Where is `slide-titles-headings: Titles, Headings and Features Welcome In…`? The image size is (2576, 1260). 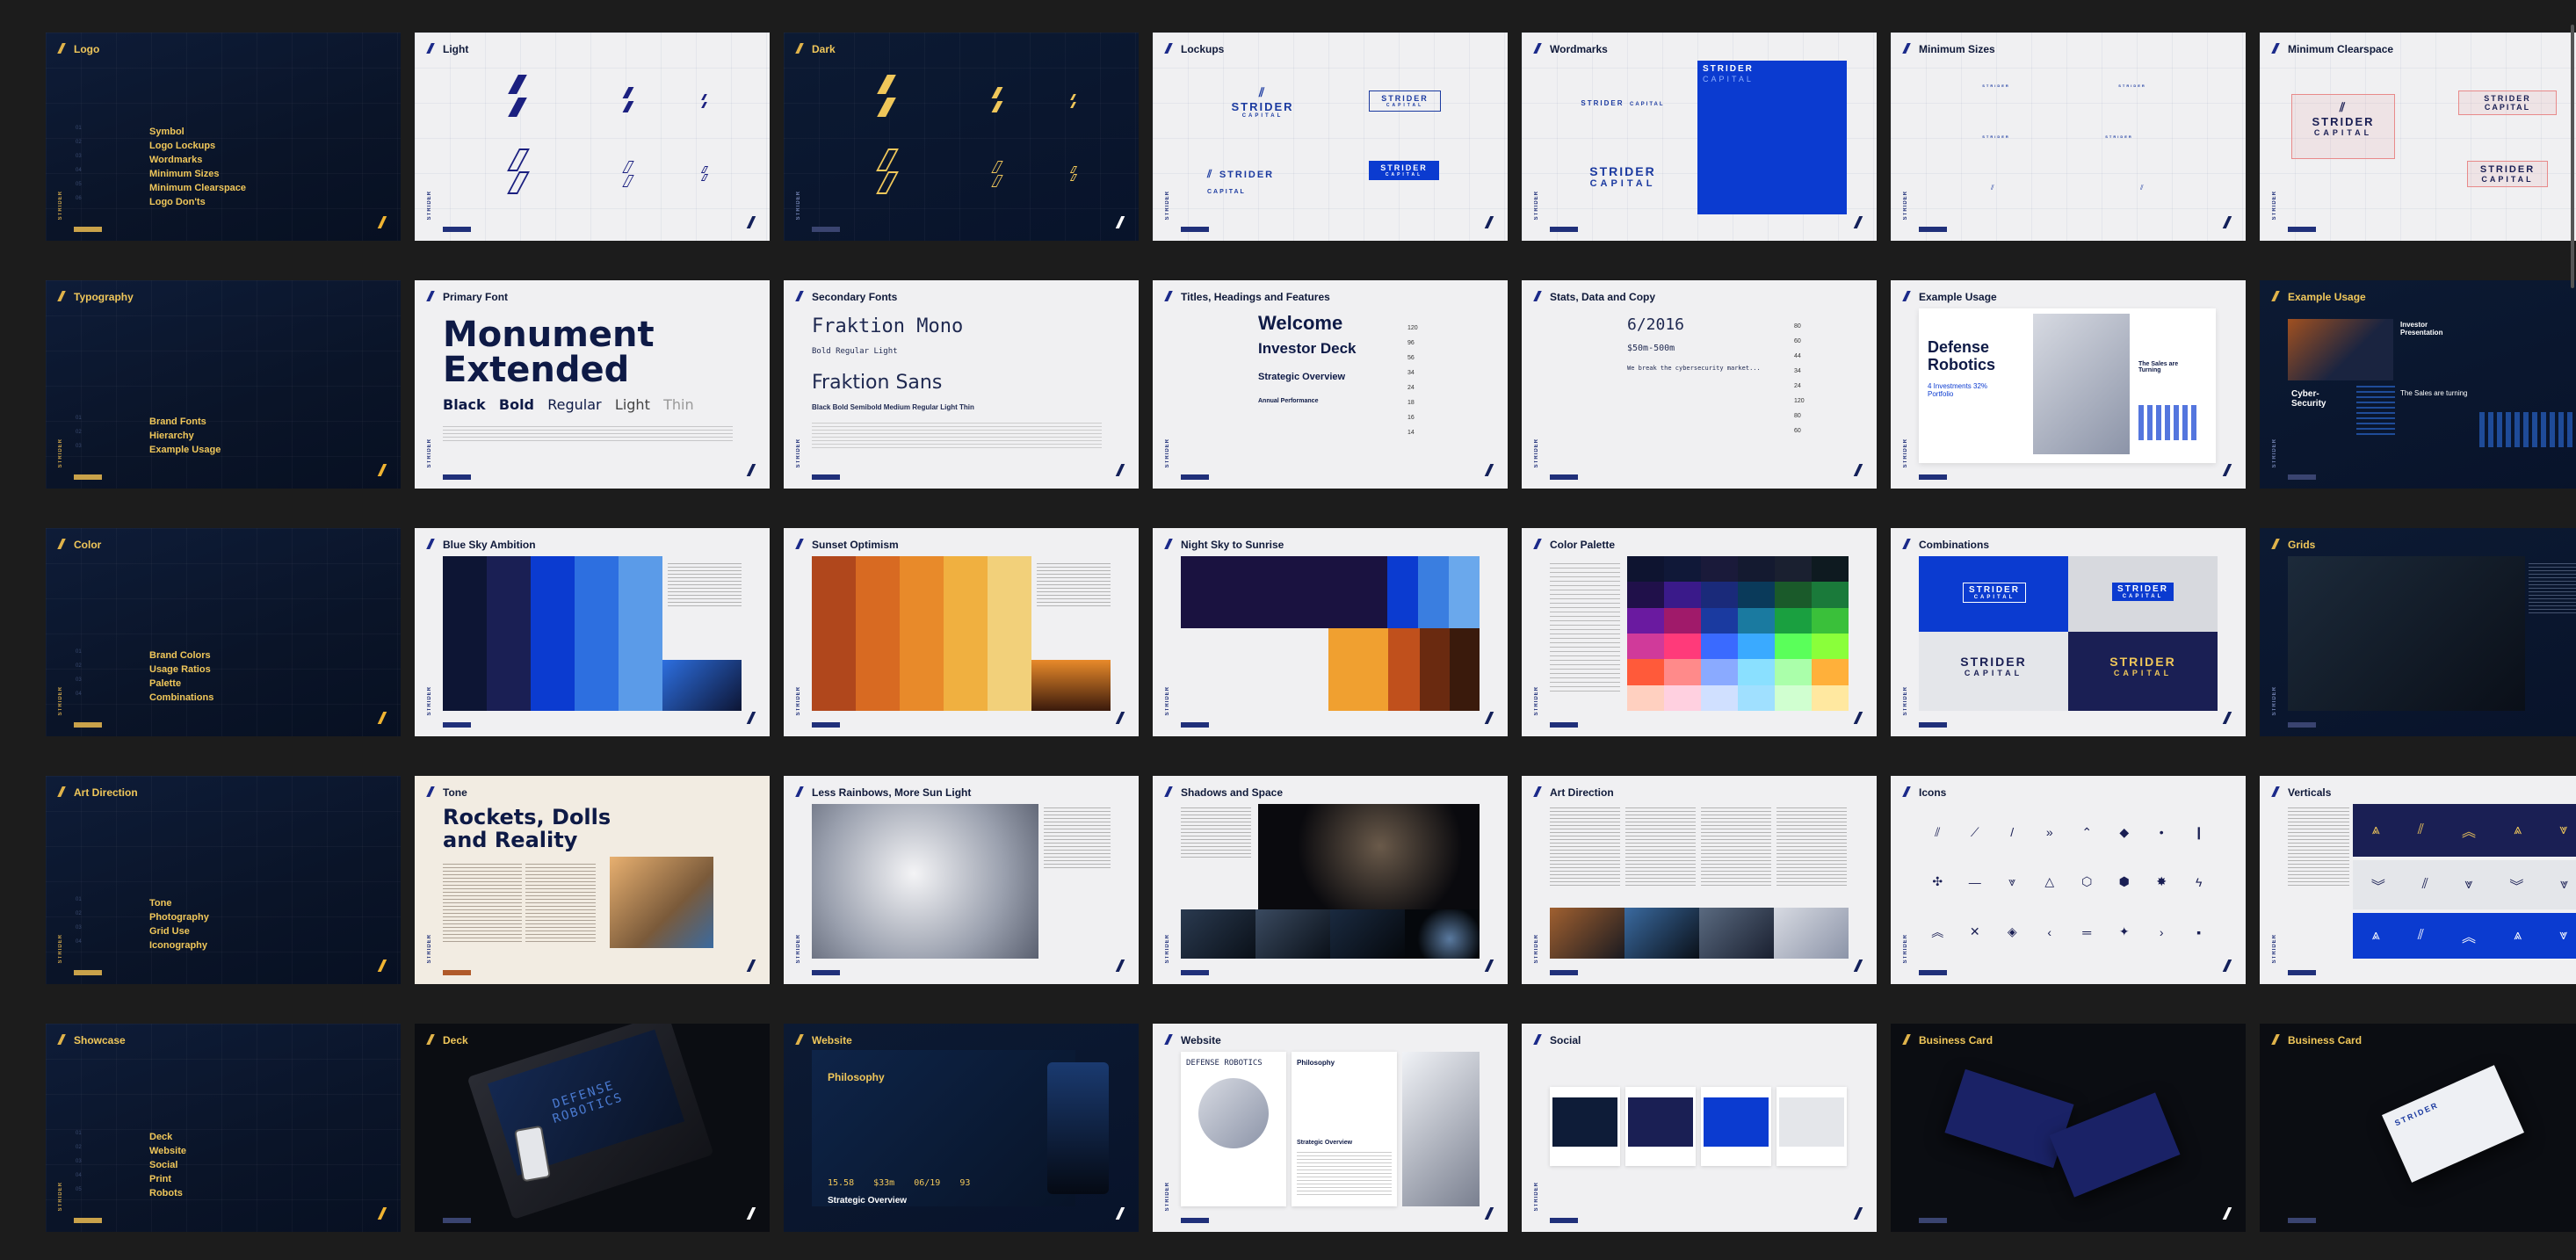
slide-titles-headings: Titles, Headings and Features Welcome In… is located at coordinates (1330, 384).